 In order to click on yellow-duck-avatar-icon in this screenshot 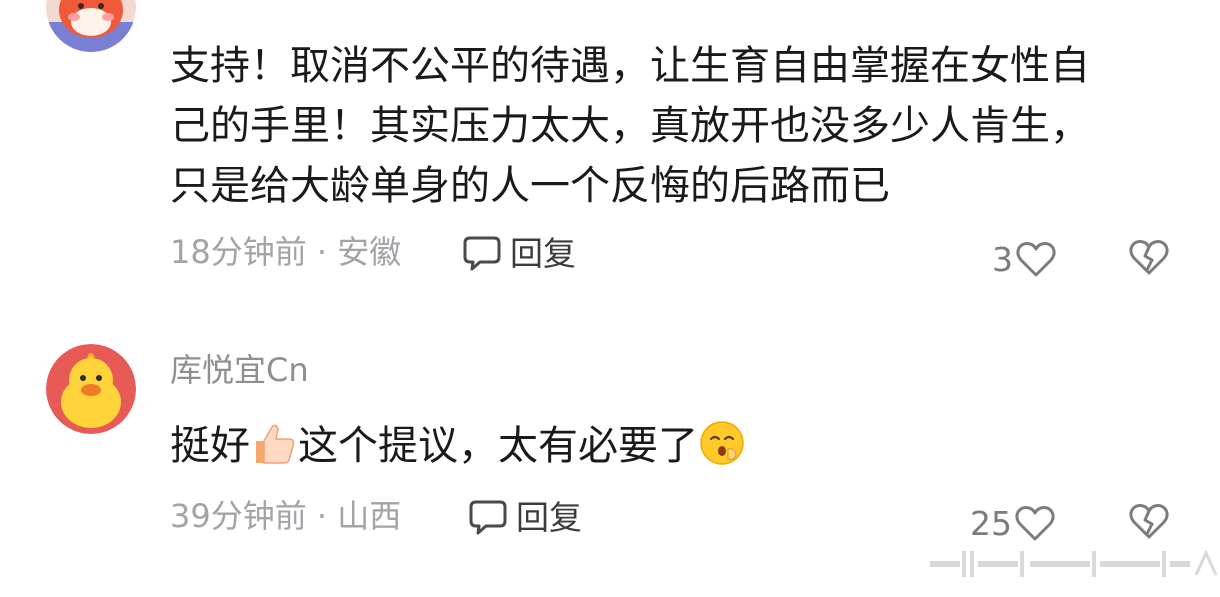, I will do `click(91, 389)`.